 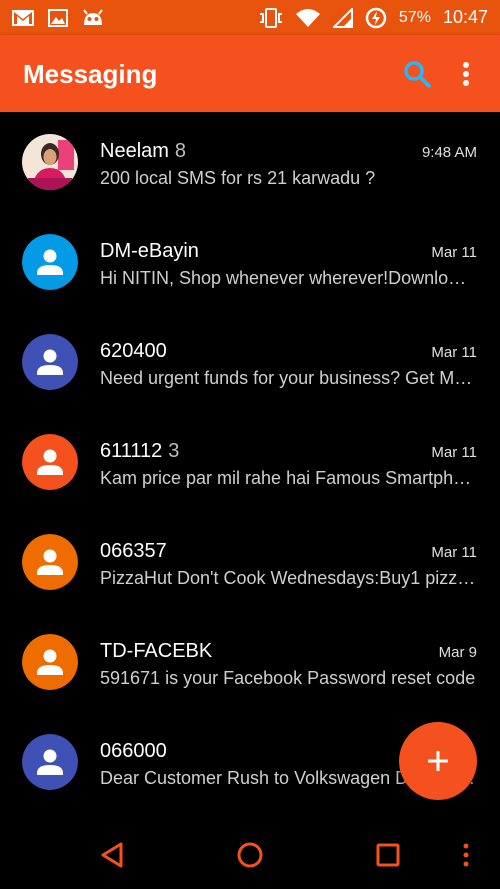 I want to click on clock: 10:47, so click(x=465, y=17).